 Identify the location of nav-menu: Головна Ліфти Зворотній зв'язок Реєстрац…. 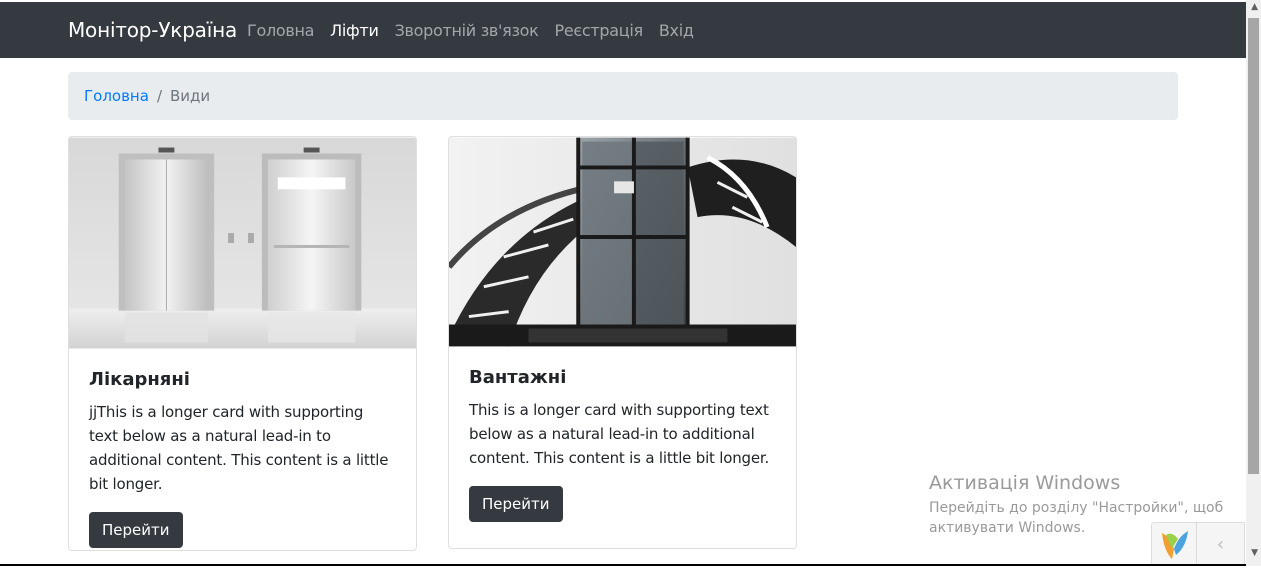
(470, 30).